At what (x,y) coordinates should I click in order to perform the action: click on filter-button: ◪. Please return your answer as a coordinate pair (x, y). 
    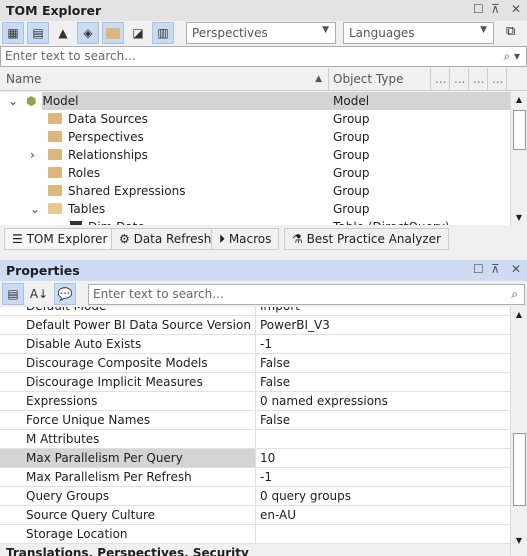
    Looking at the image, I should click on (138, 33).